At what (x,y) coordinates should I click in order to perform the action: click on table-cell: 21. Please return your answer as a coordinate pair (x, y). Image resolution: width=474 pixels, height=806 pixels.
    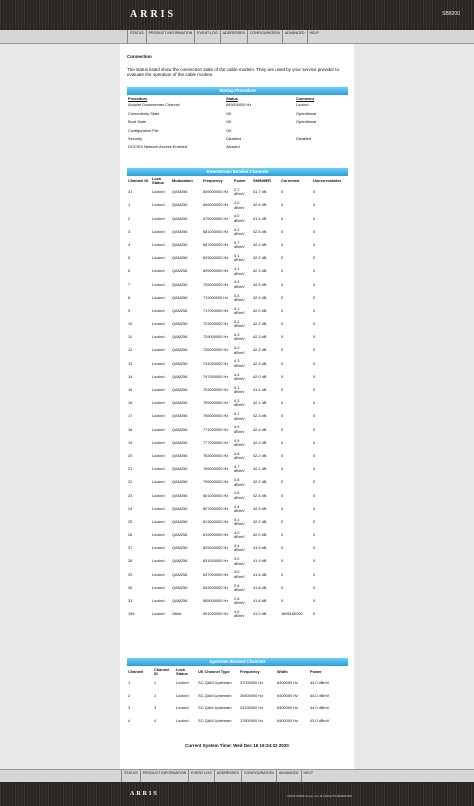
    Looking at the image, I should click on (130, 469).